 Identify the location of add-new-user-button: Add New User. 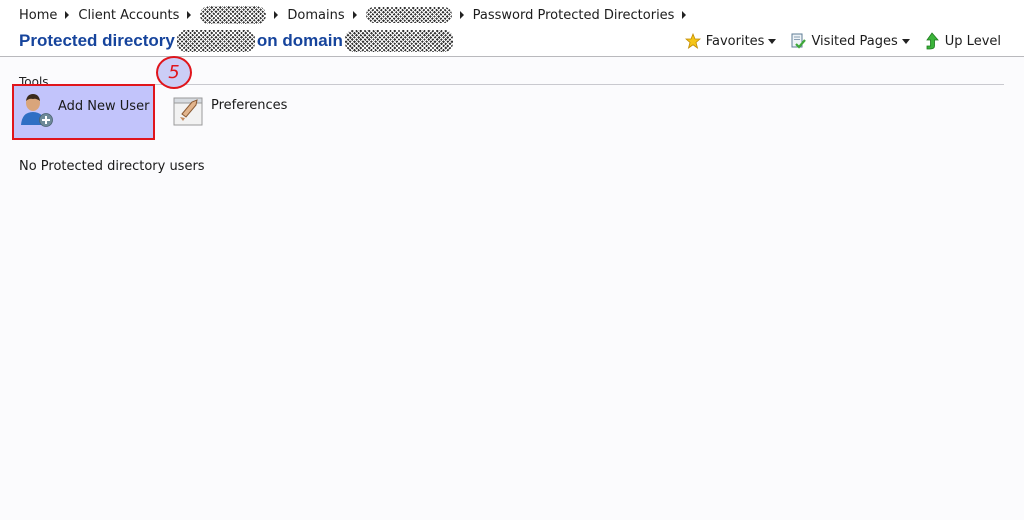
(83, 112).